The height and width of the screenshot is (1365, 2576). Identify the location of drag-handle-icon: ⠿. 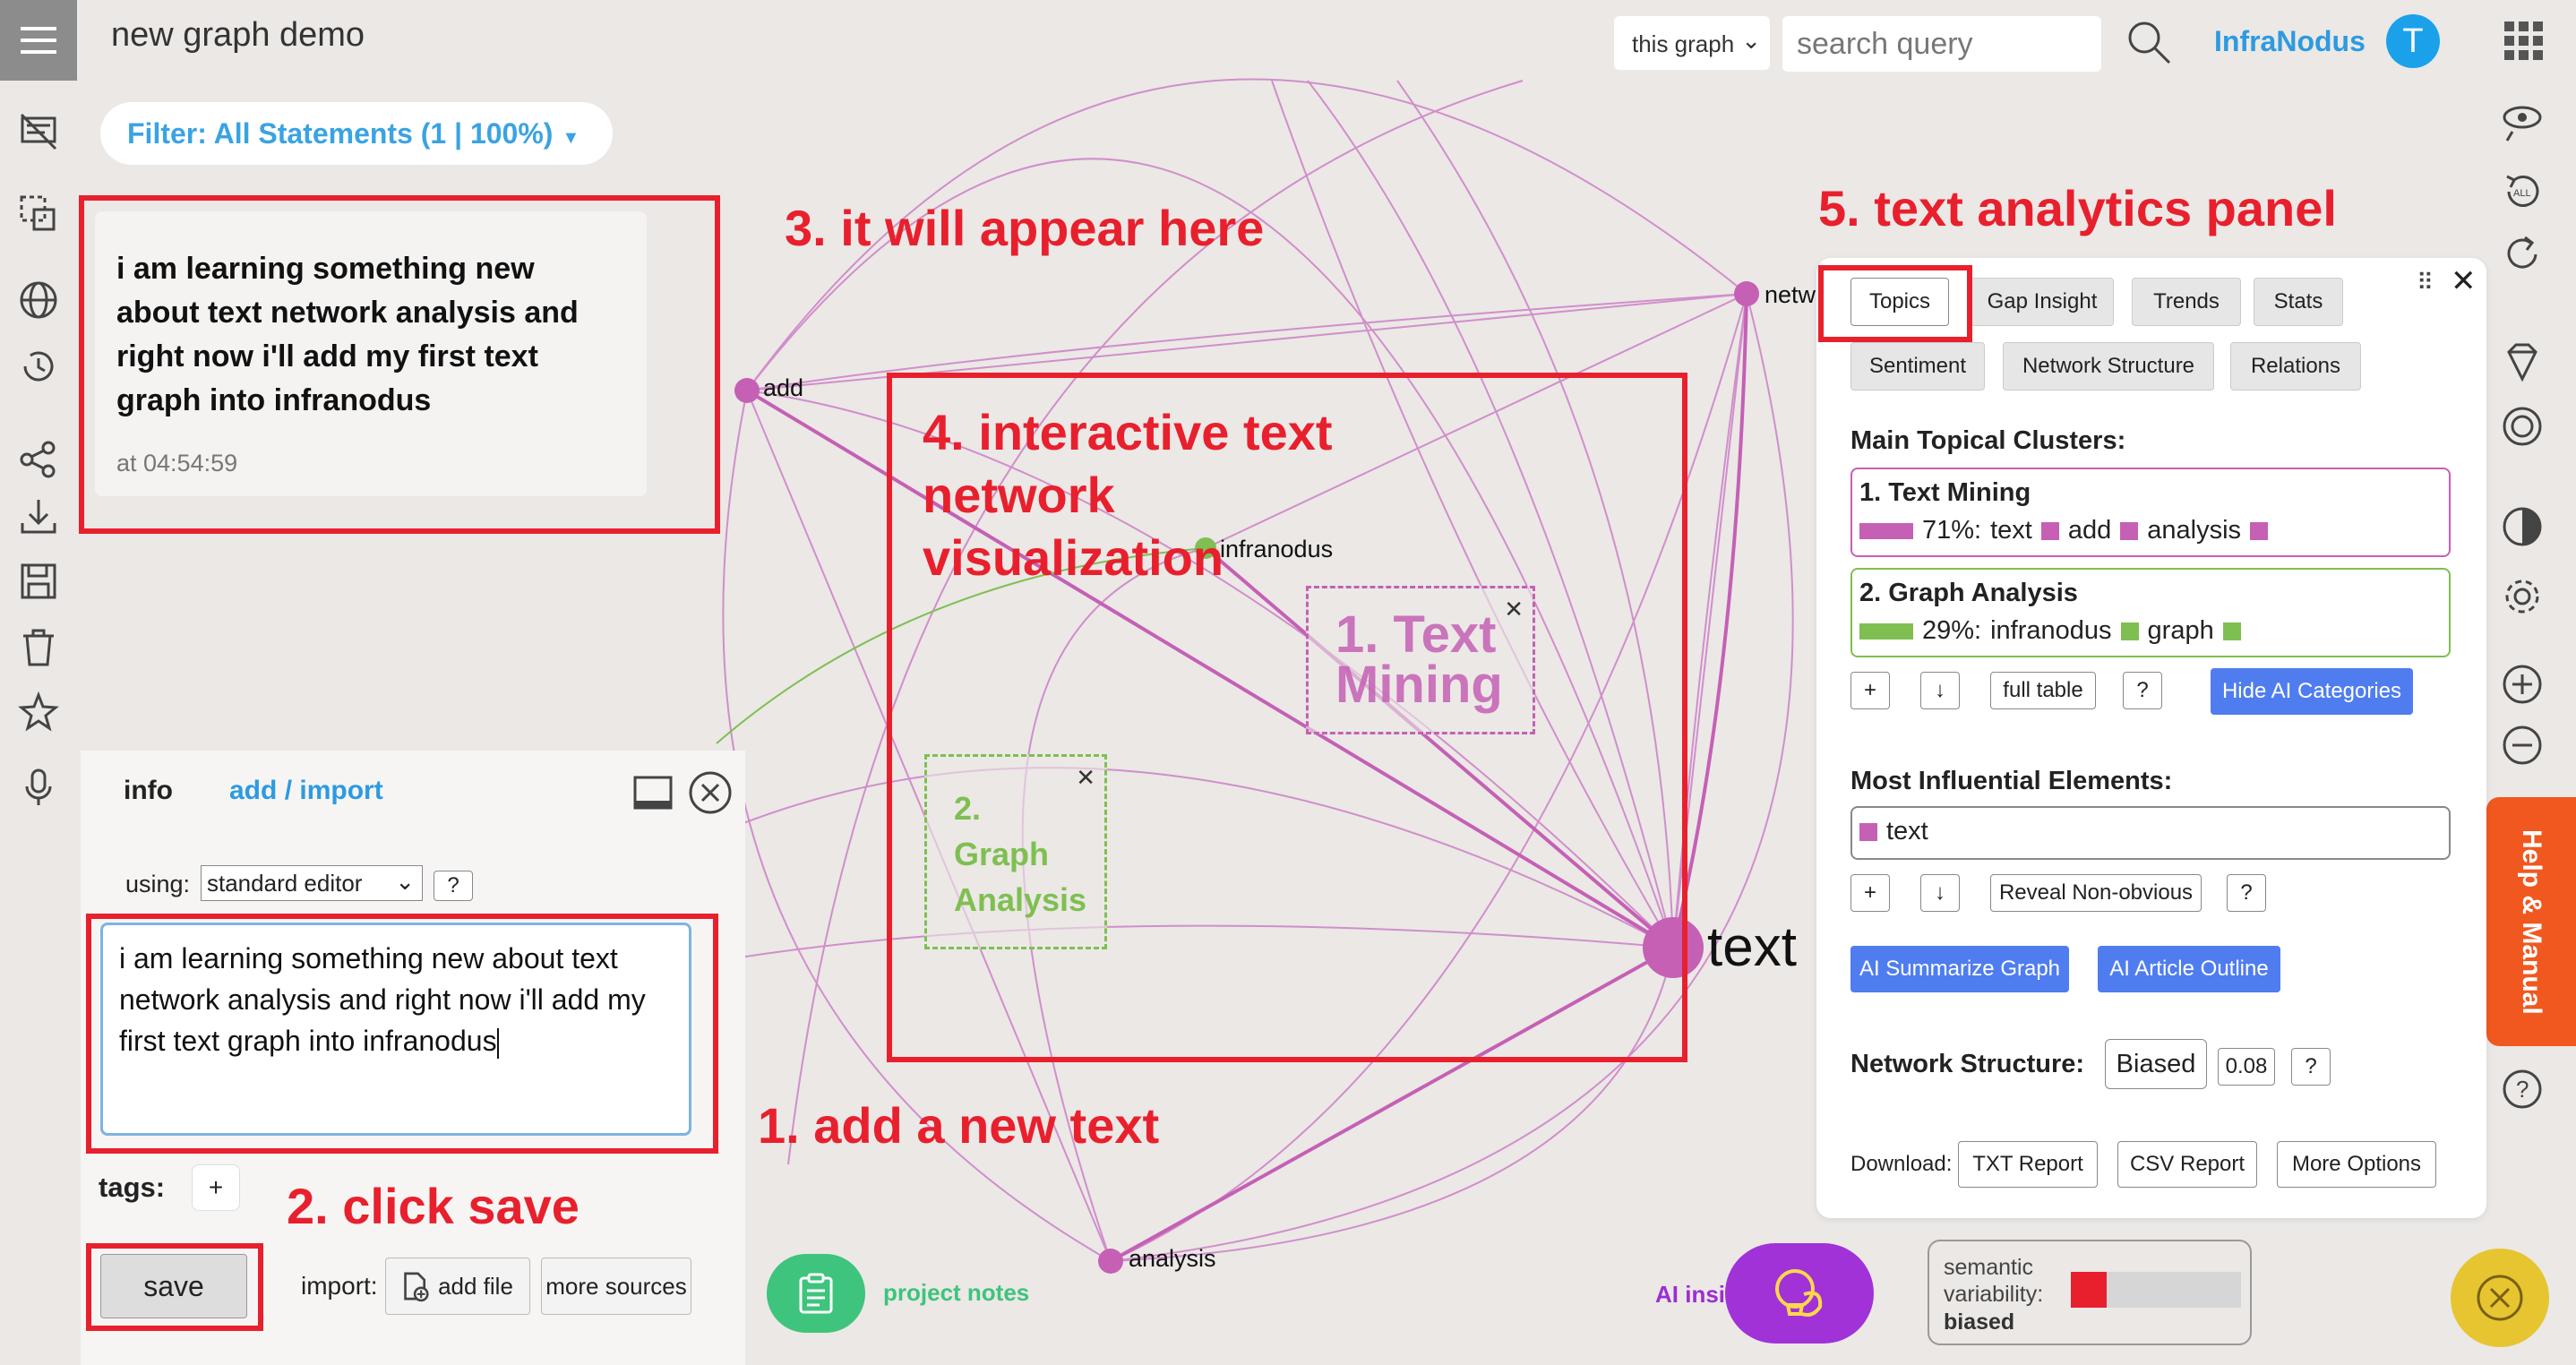
(2425, 282).